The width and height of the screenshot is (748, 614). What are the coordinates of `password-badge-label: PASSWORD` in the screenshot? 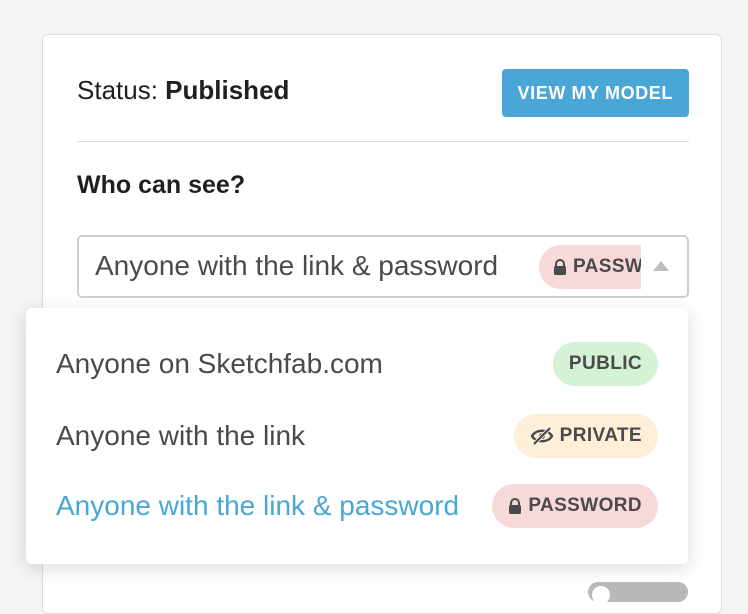 It's located at (585, 505).